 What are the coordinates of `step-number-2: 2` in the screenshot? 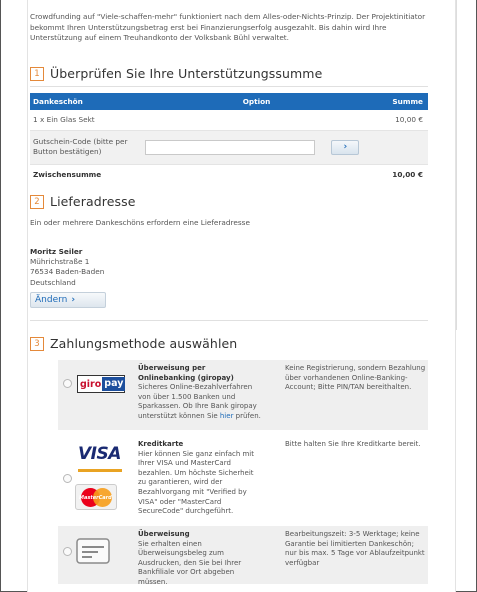 It's located at (37, 201).